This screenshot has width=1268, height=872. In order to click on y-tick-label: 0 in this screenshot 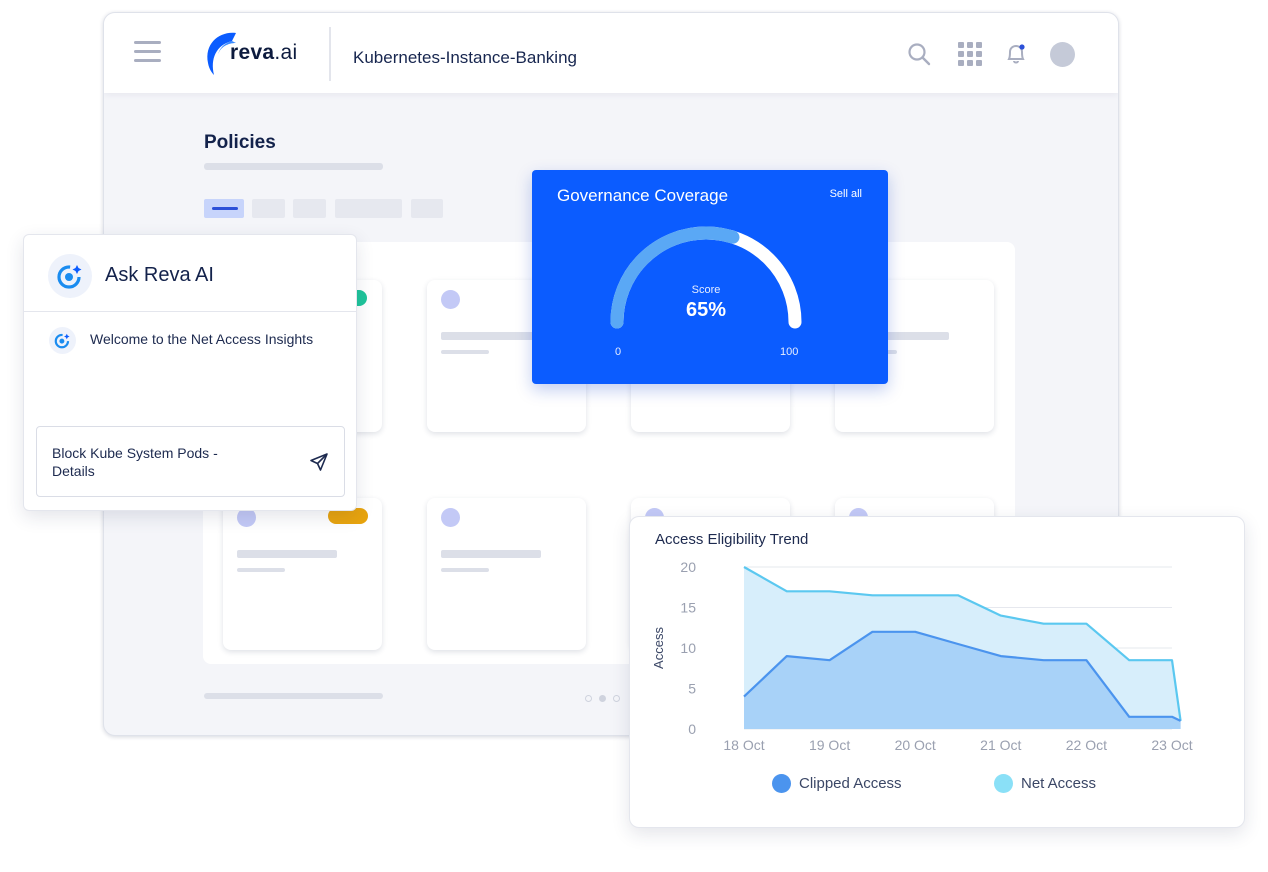, I will do `click(692, 729)`.